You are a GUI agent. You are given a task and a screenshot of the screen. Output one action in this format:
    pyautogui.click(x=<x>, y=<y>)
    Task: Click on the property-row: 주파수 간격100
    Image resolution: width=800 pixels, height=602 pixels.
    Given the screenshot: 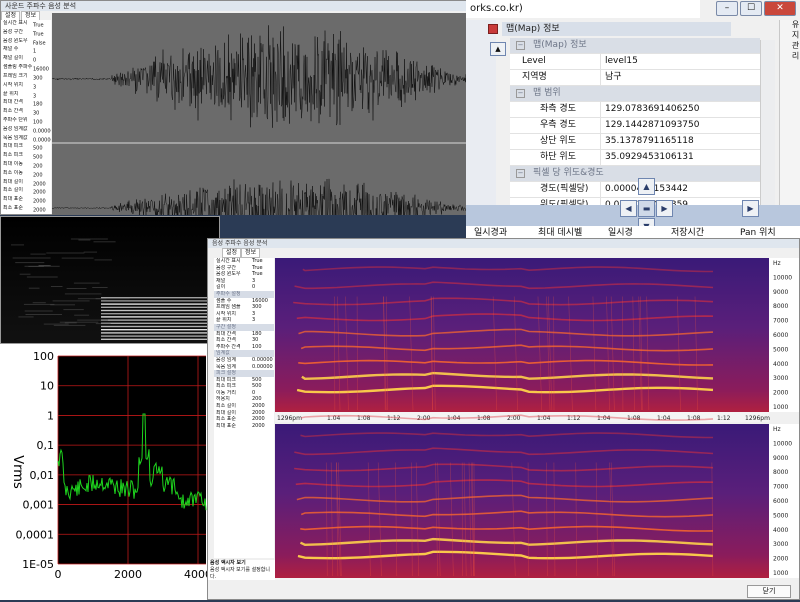 What is the action you would take?
    pyautogui.click(x=244, y=347)
    